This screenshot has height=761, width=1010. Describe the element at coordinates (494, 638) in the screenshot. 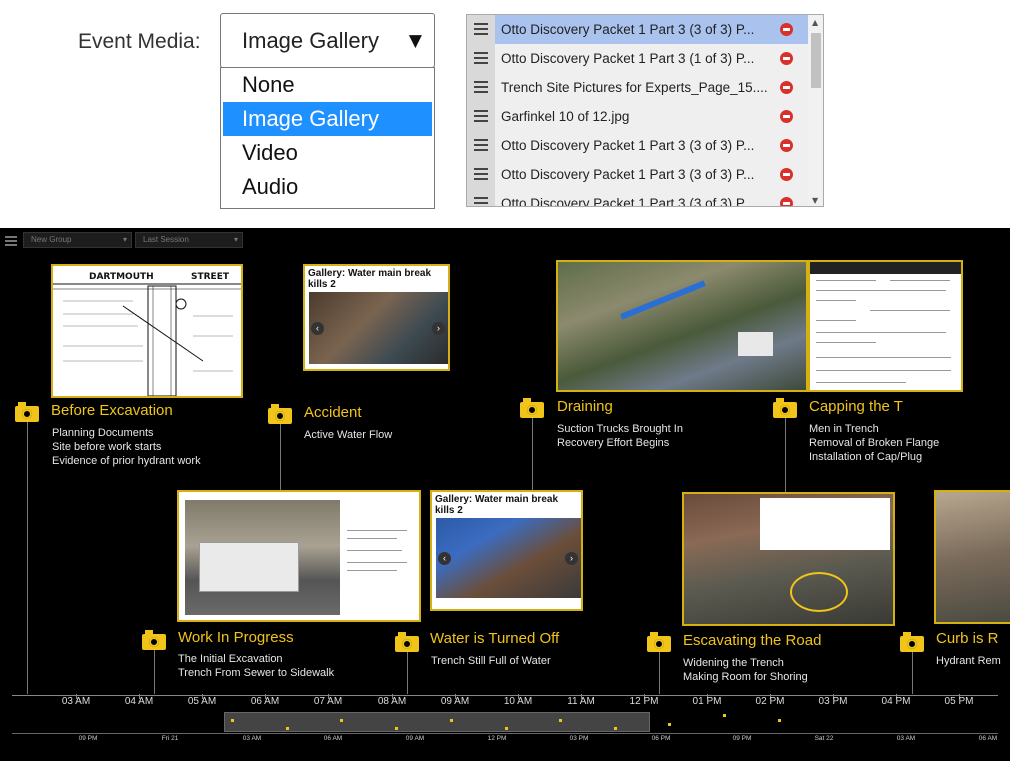

I see `event-title: Water is Turned Off` at that location.